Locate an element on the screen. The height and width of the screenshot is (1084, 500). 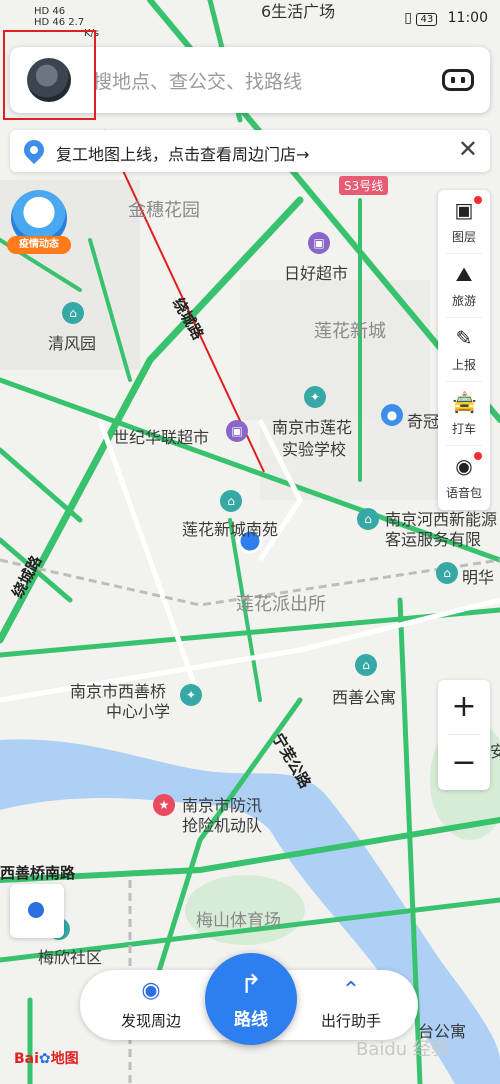
status-right: ▯ 43 11:00 is located at coordinates (446, 18).